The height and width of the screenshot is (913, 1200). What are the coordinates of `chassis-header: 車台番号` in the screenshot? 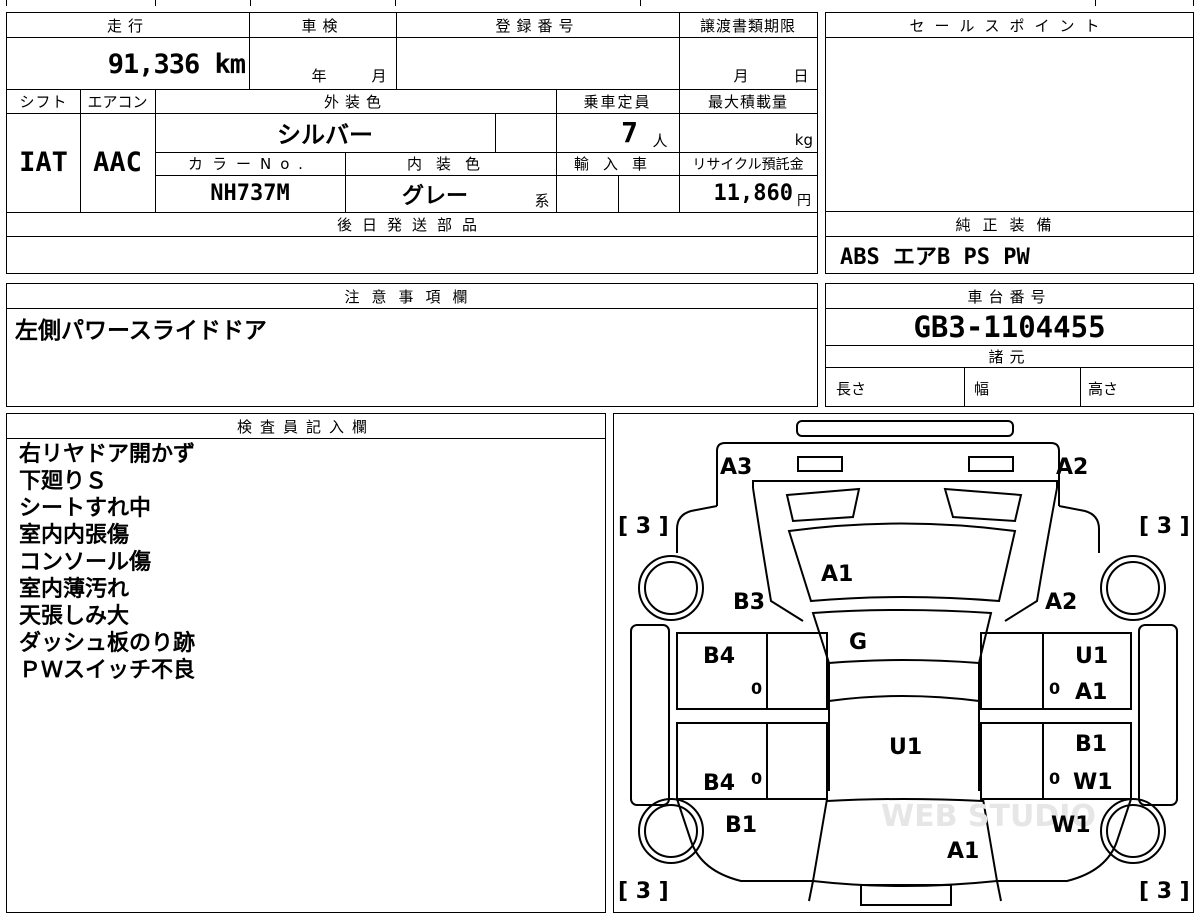 It's located at (1009, 296).